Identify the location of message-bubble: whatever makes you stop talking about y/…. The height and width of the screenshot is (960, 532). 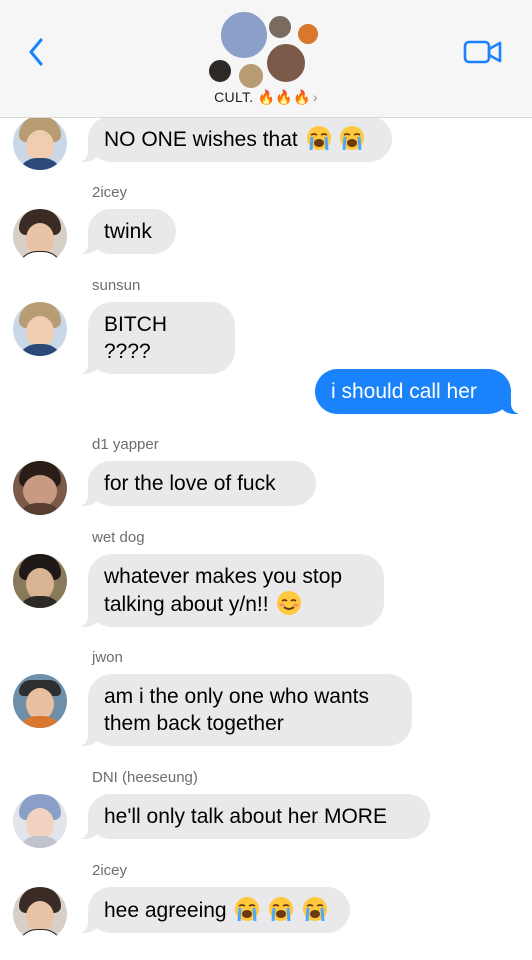
(231, 590).